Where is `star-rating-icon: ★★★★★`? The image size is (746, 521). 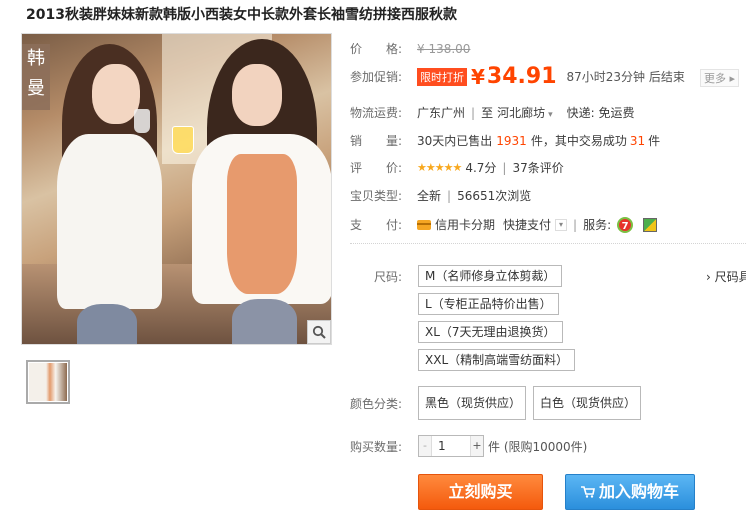 star-rating-icon: ★★★★★ is located at coordinates (439, 167).